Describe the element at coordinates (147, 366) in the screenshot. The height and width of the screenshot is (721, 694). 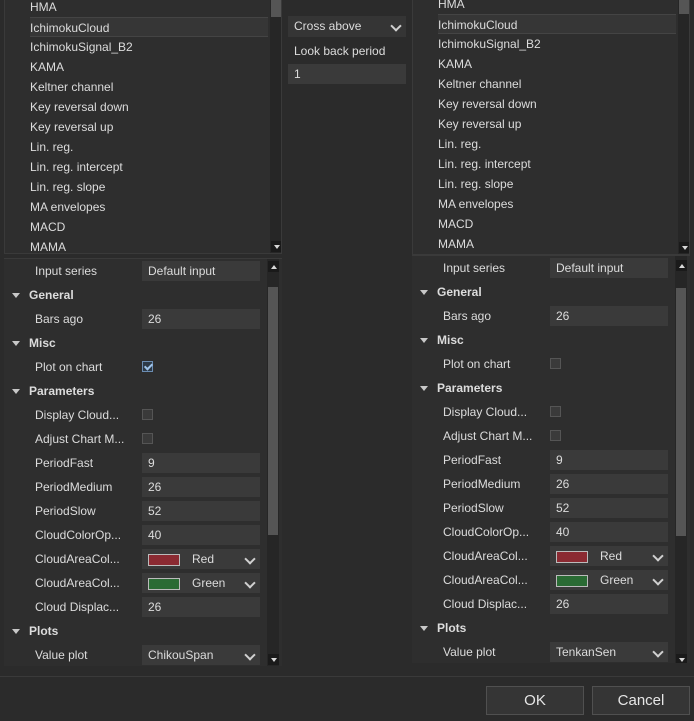
I see `plot-on-chart-checkbox` at that location.